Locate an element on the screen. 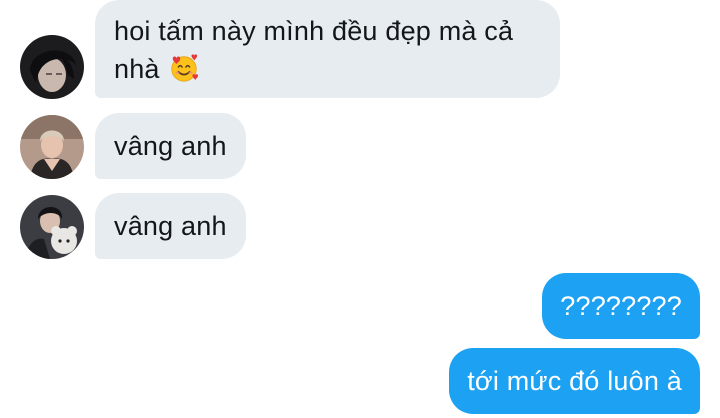 The width and height of the screenshot is (720, 418). smiling-face-with-hearts-icon is located at coordinates (185, 68).